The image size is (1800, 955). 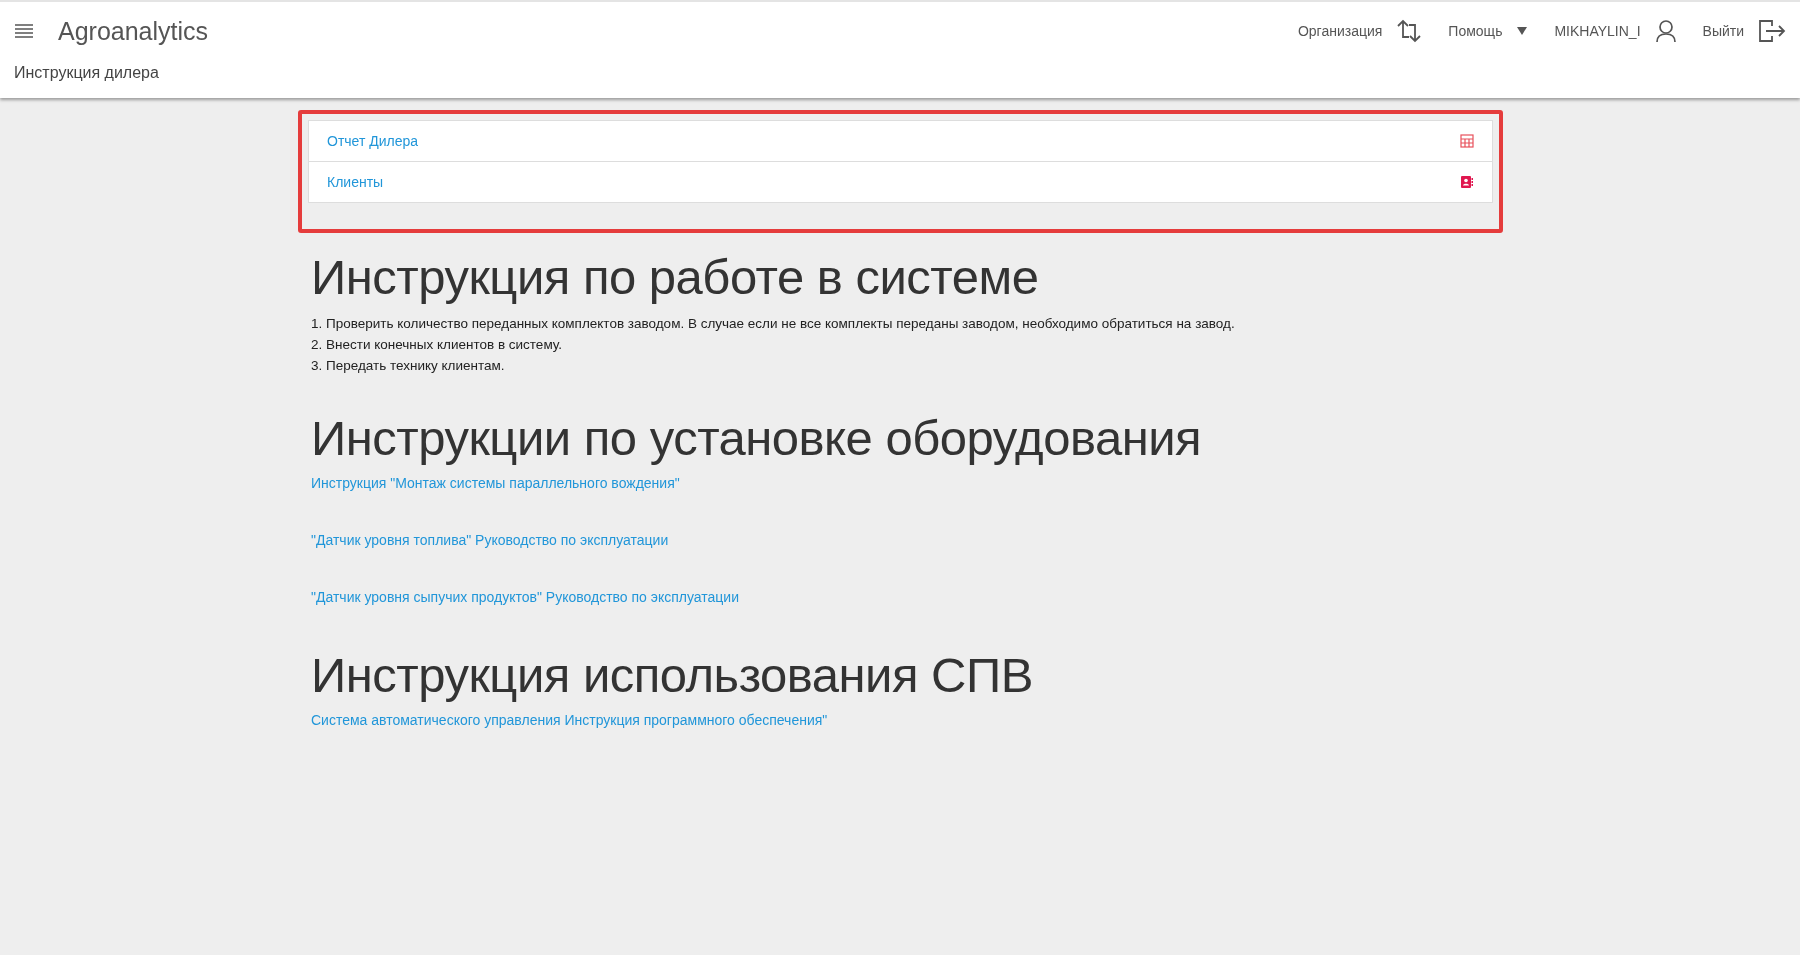 I want to click on nav-link: Помощь, so click(x=1475, y=31).